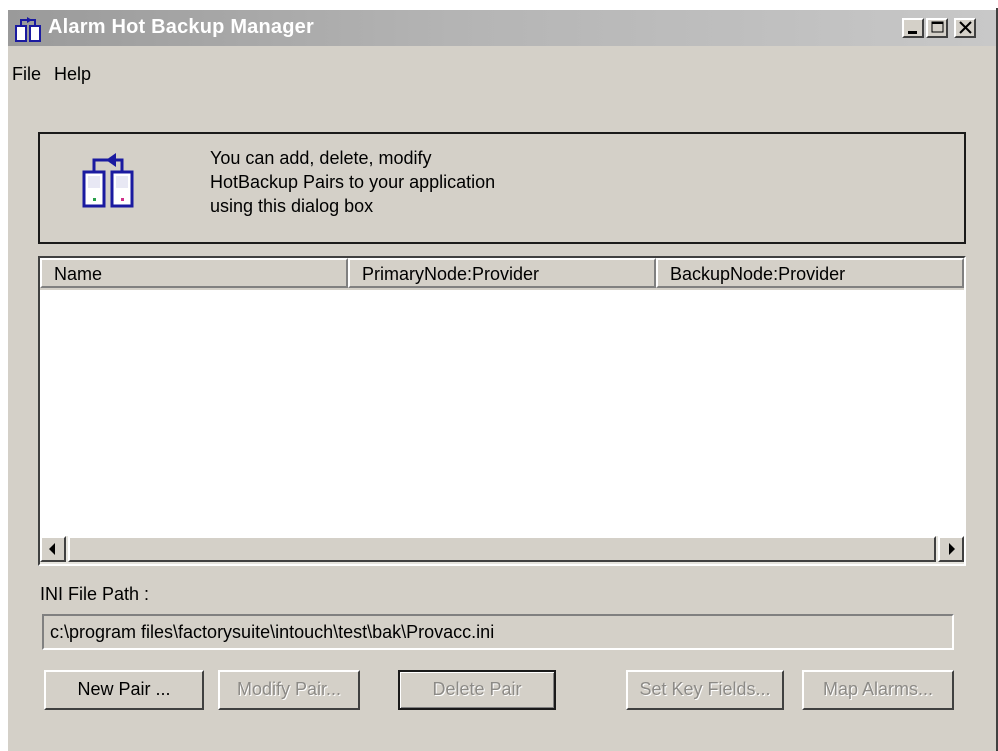 The image size is (998, 751). I want to click on menu-help: Help, so click(72, 74).